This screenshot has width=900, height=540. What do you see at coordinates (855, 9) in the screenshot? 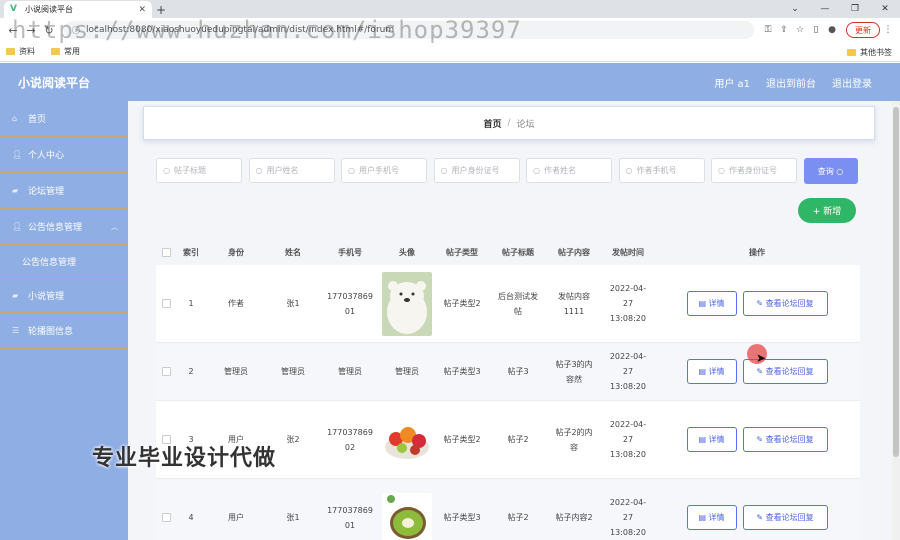
I see `maximize-button: ❐` at bounding box center [855, 9].